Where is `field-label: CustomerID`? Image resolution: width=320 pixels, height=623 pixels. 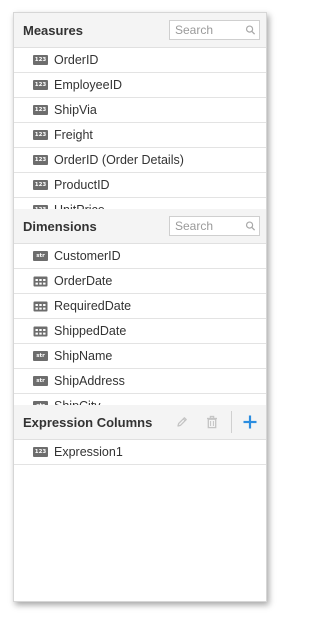 field-label: CustomerID is located at coordinates (87, 256).